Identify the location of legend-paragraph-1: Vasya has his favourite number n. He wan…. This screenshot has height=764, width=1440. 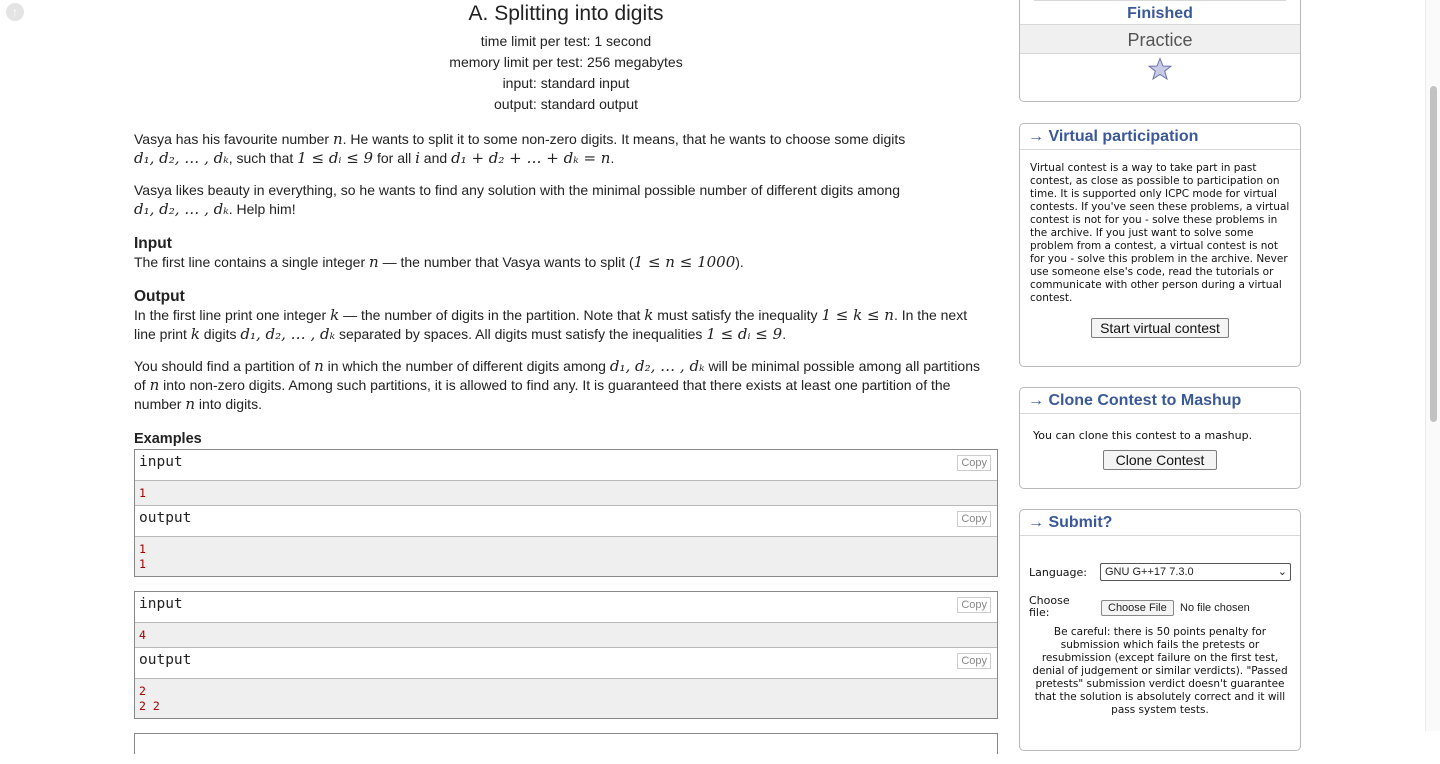
(520, 148).